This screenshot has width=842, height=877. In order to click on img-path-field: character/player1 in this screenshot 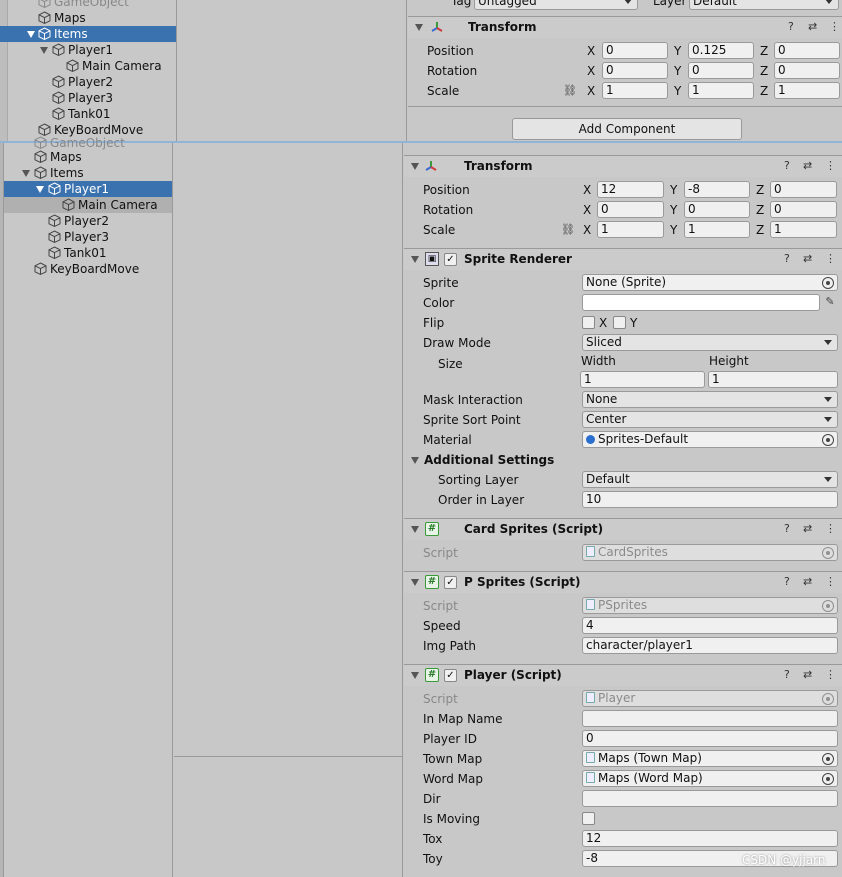, I will do `click(710, 645)`.